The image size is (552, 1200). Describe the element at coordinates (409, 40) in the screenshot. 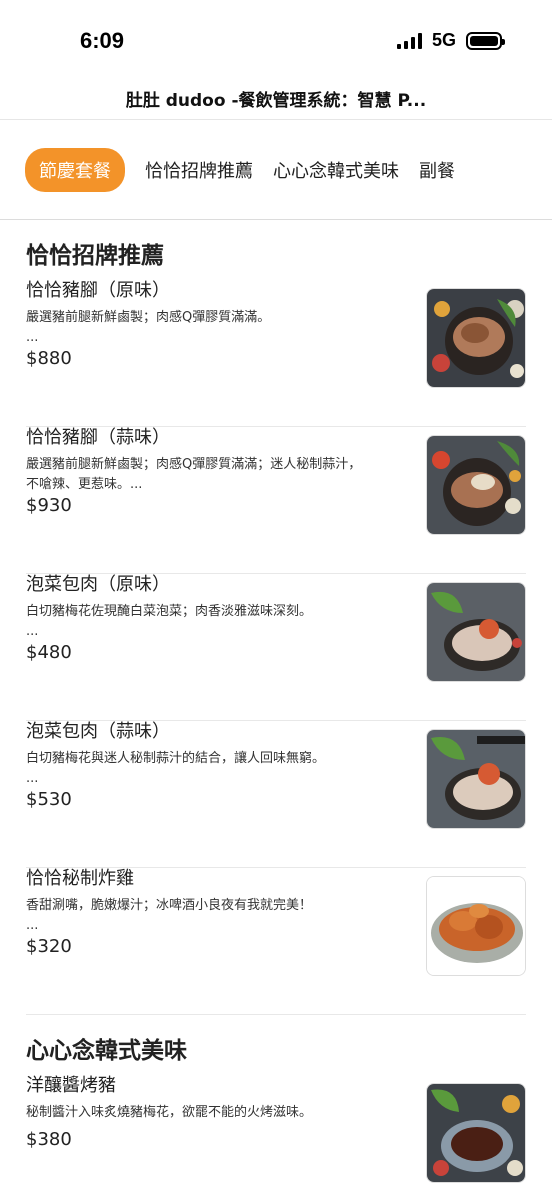

I see `signal-icon` at that location.